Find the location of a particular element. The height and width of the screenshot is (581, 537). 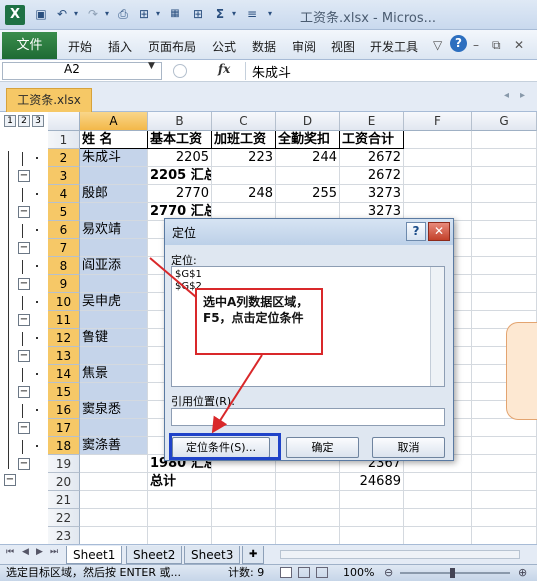

annotation-arrows is located at coordinates (206, 345).